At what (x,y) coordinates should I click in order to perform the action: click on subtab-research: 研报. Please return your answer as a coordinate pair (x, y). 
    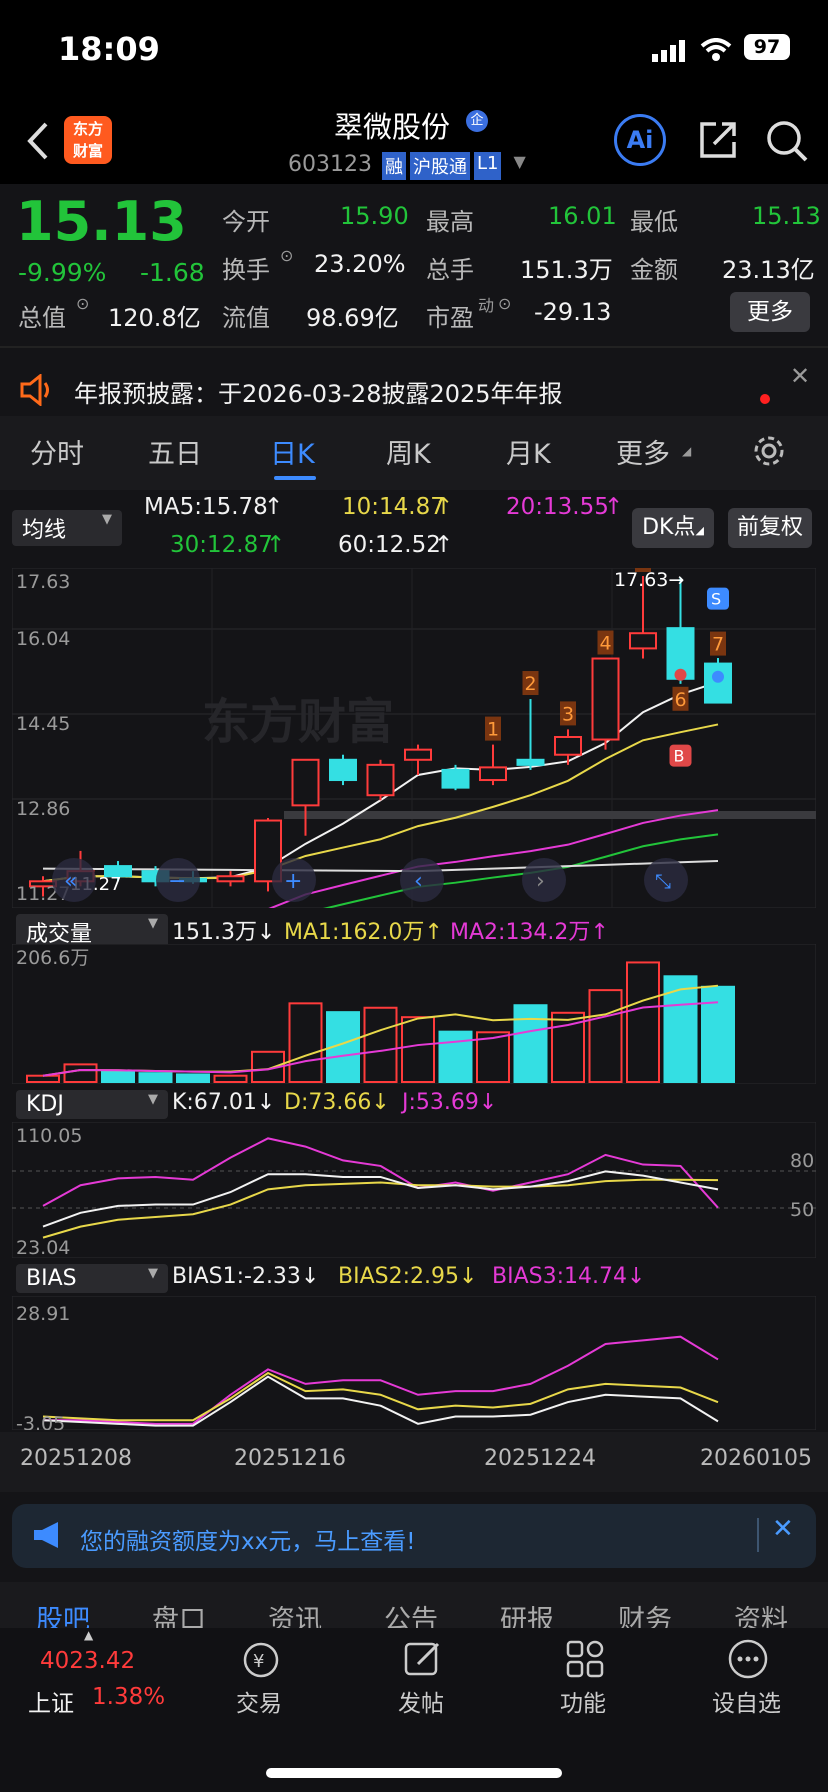
    Looking at the image, I should click on (527, 1613).